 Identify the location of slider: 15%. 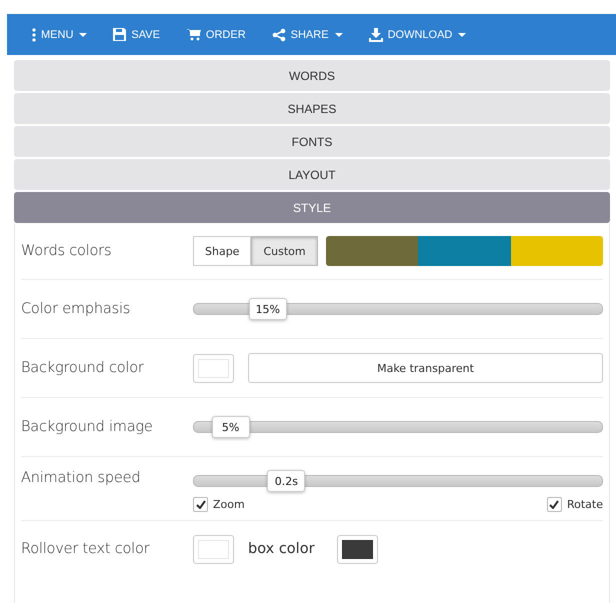
(398, 309).